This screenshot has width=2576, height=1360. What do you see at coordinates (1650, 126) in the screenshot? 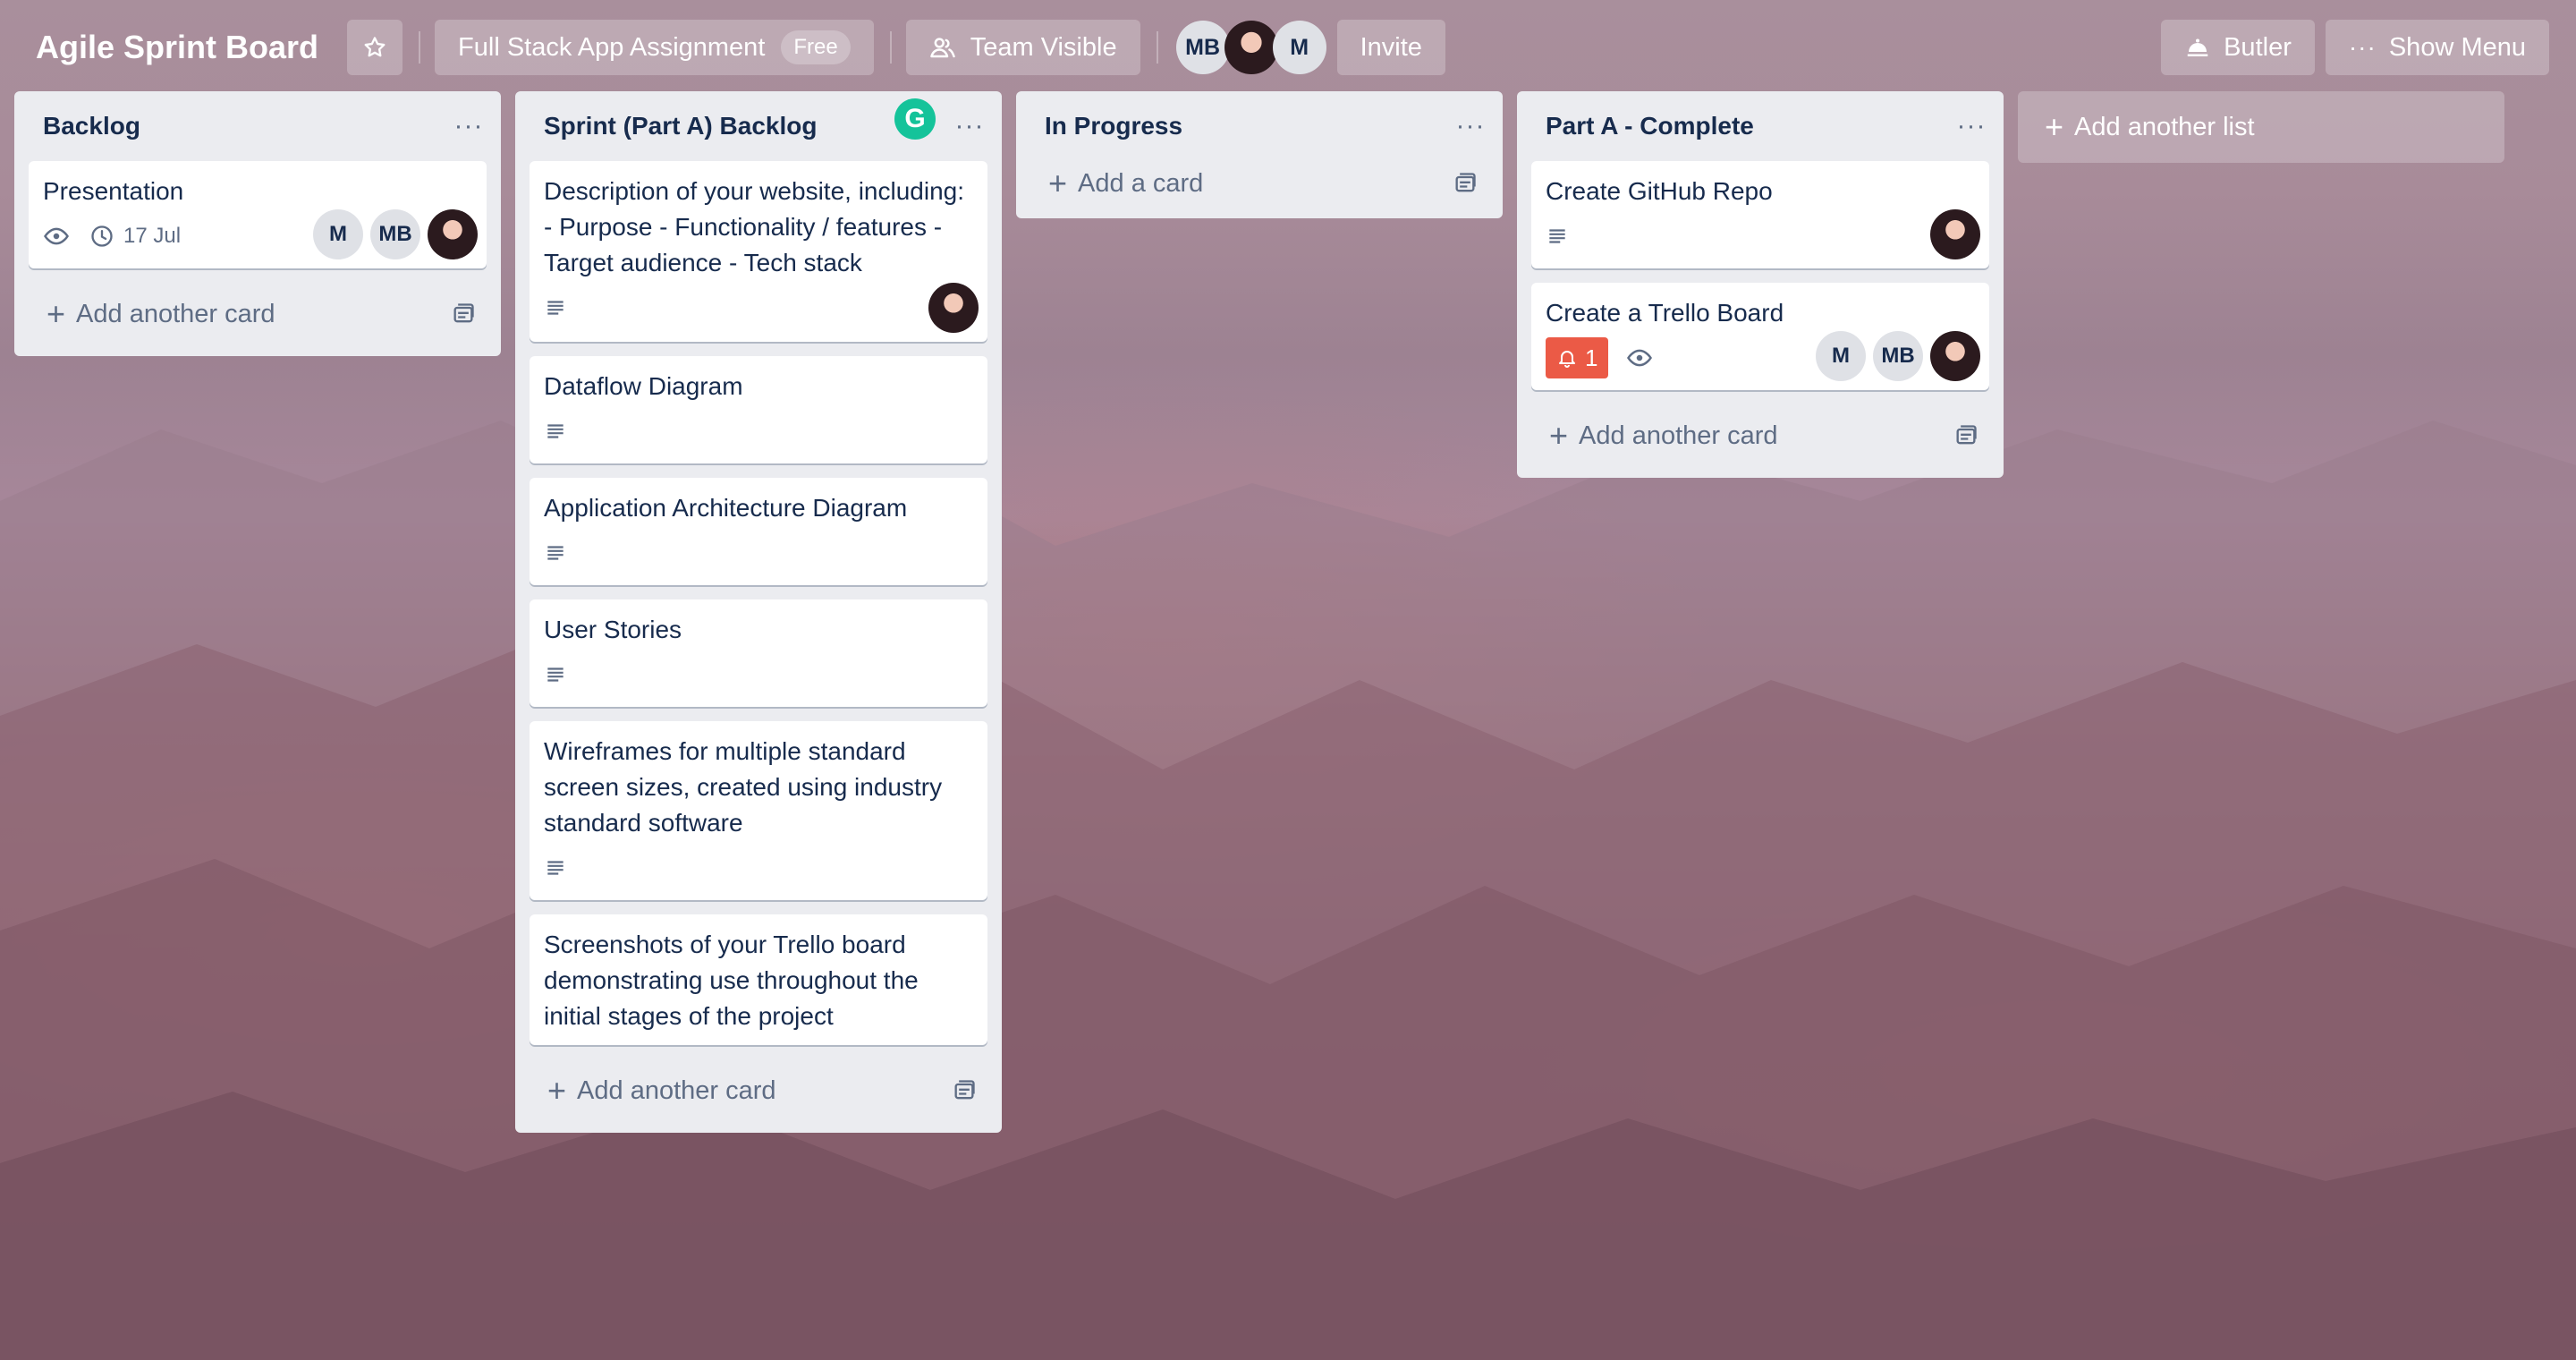
I see `list-title: Part A - Complete` at bounding box center [1650, 126].